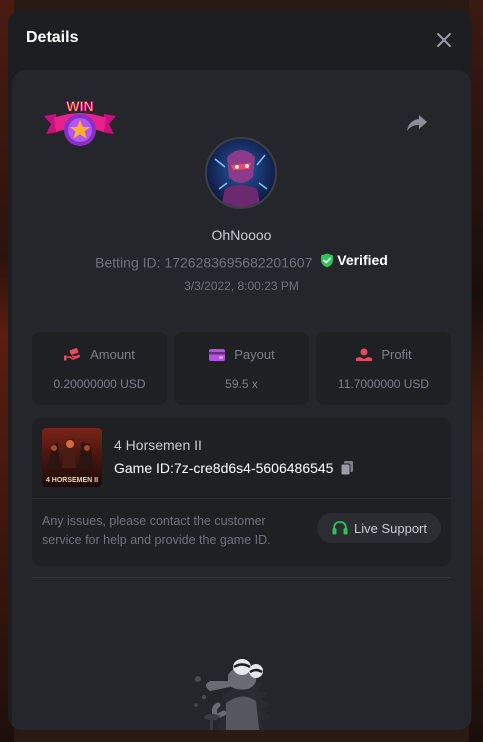  What do you see at coordinates (364, 354) in the screenshot?
I see `profit-hand-icon` at bounding box center [364, 354].